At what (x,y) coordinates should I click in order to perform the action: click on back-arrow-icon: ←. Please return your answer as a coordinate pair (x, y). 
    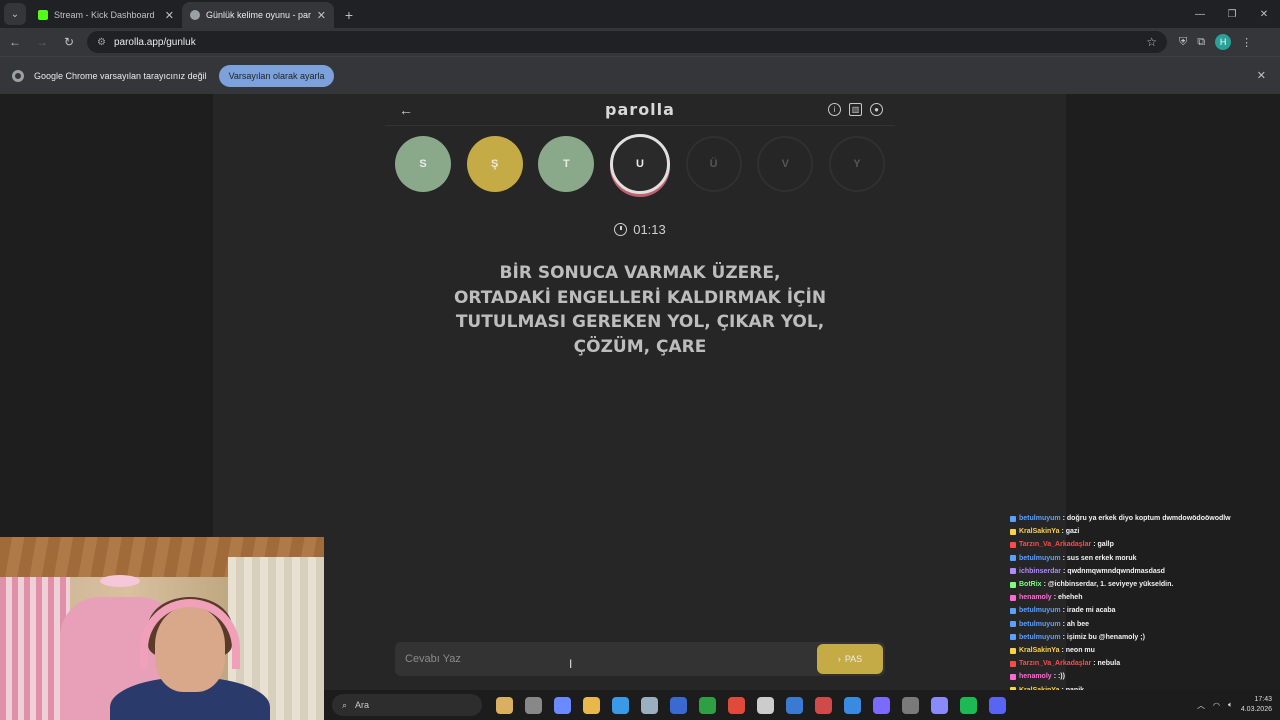
    Looking at the image, I should click on (406, 110).